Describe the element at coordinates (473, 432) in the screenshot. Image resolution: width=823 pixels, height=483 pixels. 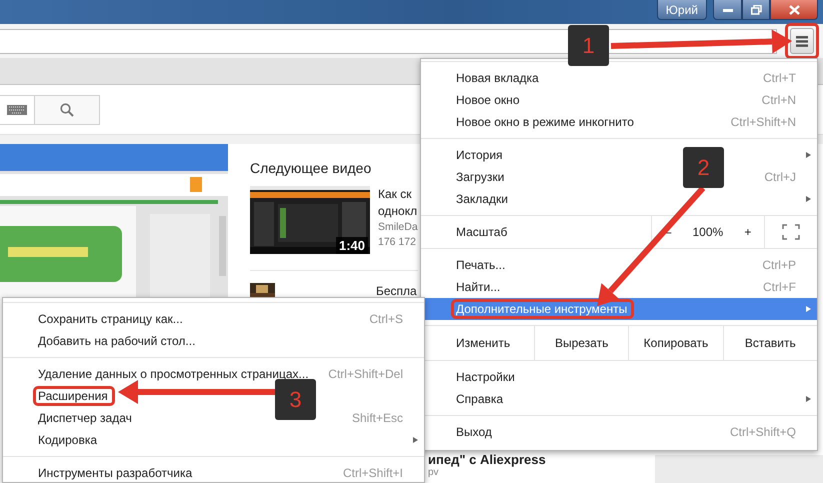
I see `menu-item: Выход` at that location.